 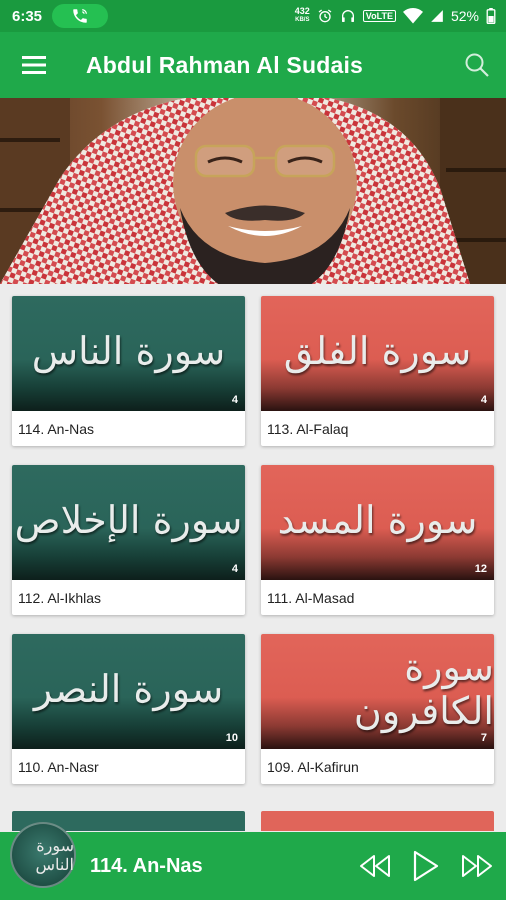 I want to click on surah-title: 110. An-Nasr, so click(x=58, y=766).